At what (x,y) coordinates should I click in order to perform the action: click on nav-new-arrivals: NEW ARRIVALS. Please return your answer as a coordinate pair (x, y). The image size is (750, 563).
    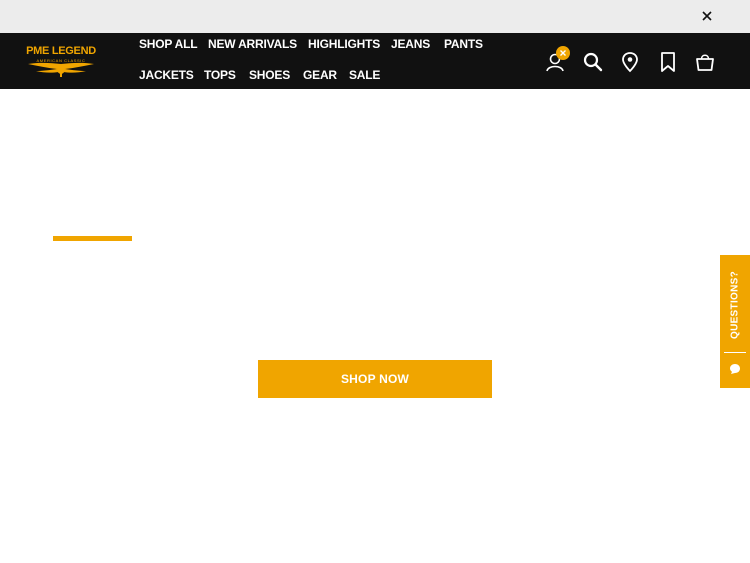
    Looking at the image, I should click on (252, 44).